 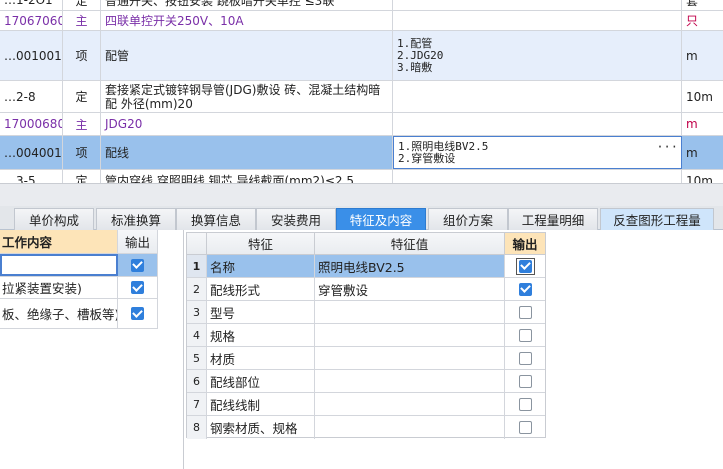 I want to click on table-row: 2 配线形式 穿管敷设, so click(x=366, y=289).